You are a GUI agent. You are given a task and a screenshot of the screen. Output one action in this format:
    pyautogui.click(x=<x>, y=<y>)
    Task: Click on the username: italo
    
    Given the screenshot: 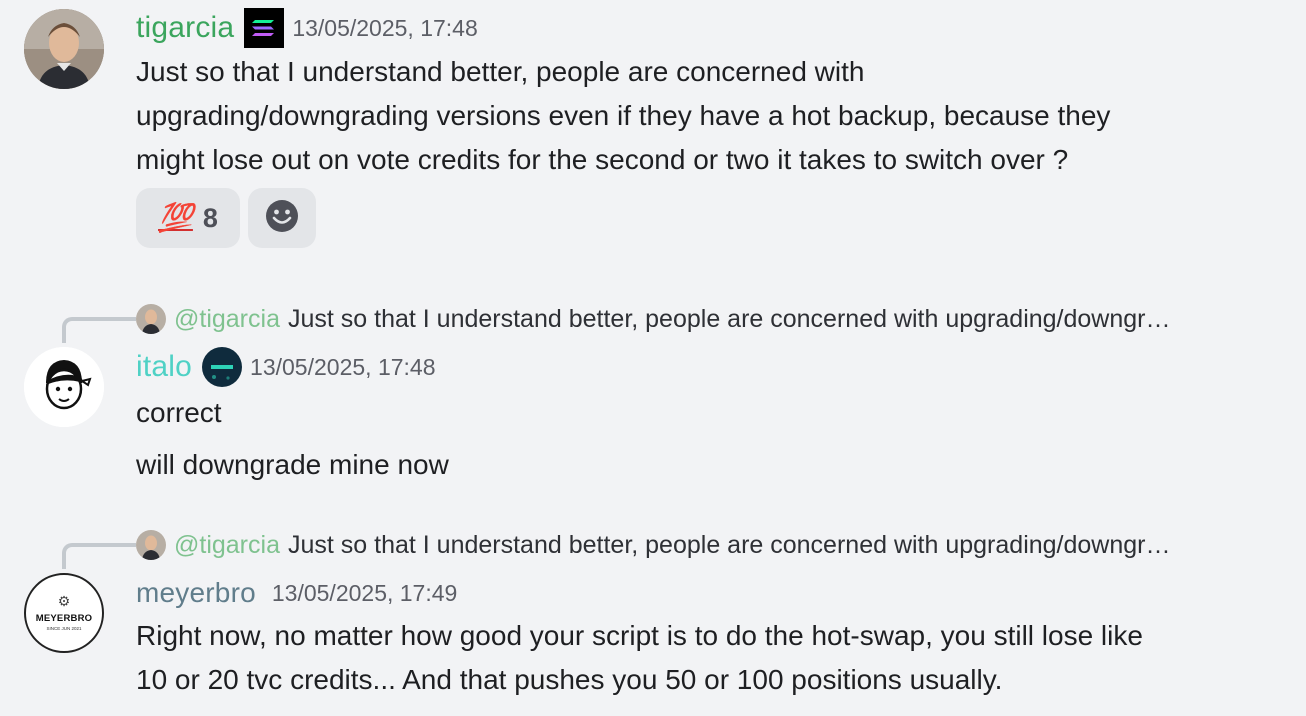 What is the action you would take?
    pyautogui.click(x=164, y=367)
    